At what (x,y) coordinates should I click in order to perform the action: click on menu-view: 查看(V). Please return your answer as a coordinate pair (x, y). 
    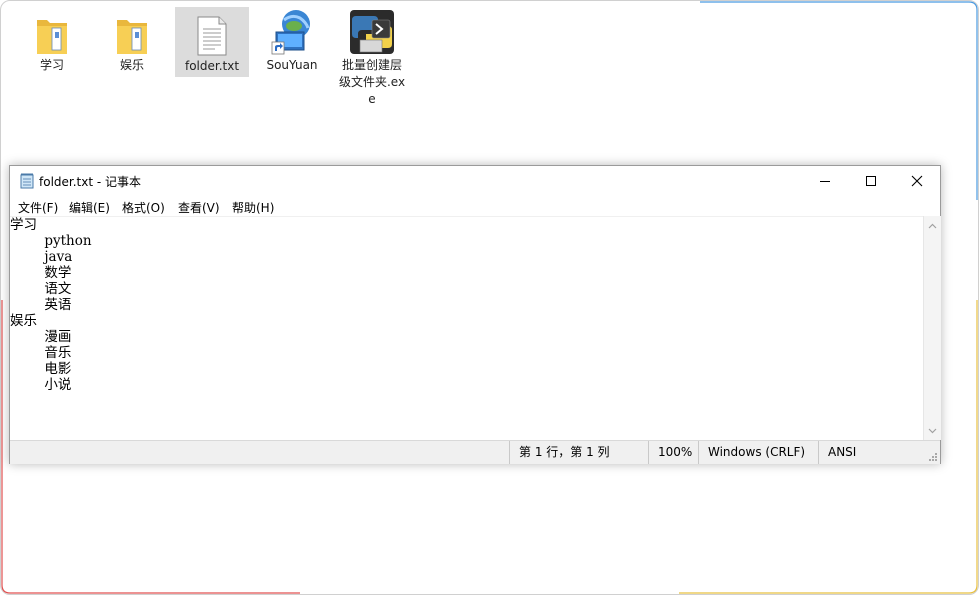
    Looking at the image, I should click on (199, 207).